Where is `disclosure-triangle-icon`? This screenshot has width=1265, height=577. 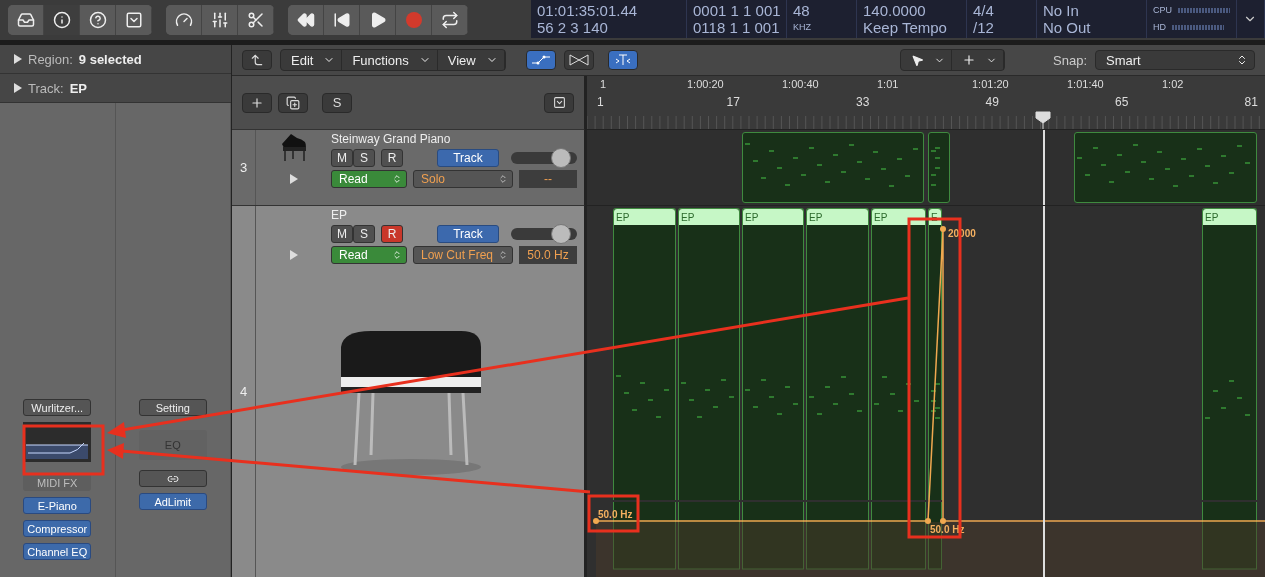
disclosure-triangle-icon is located at coordinates (293, 255).